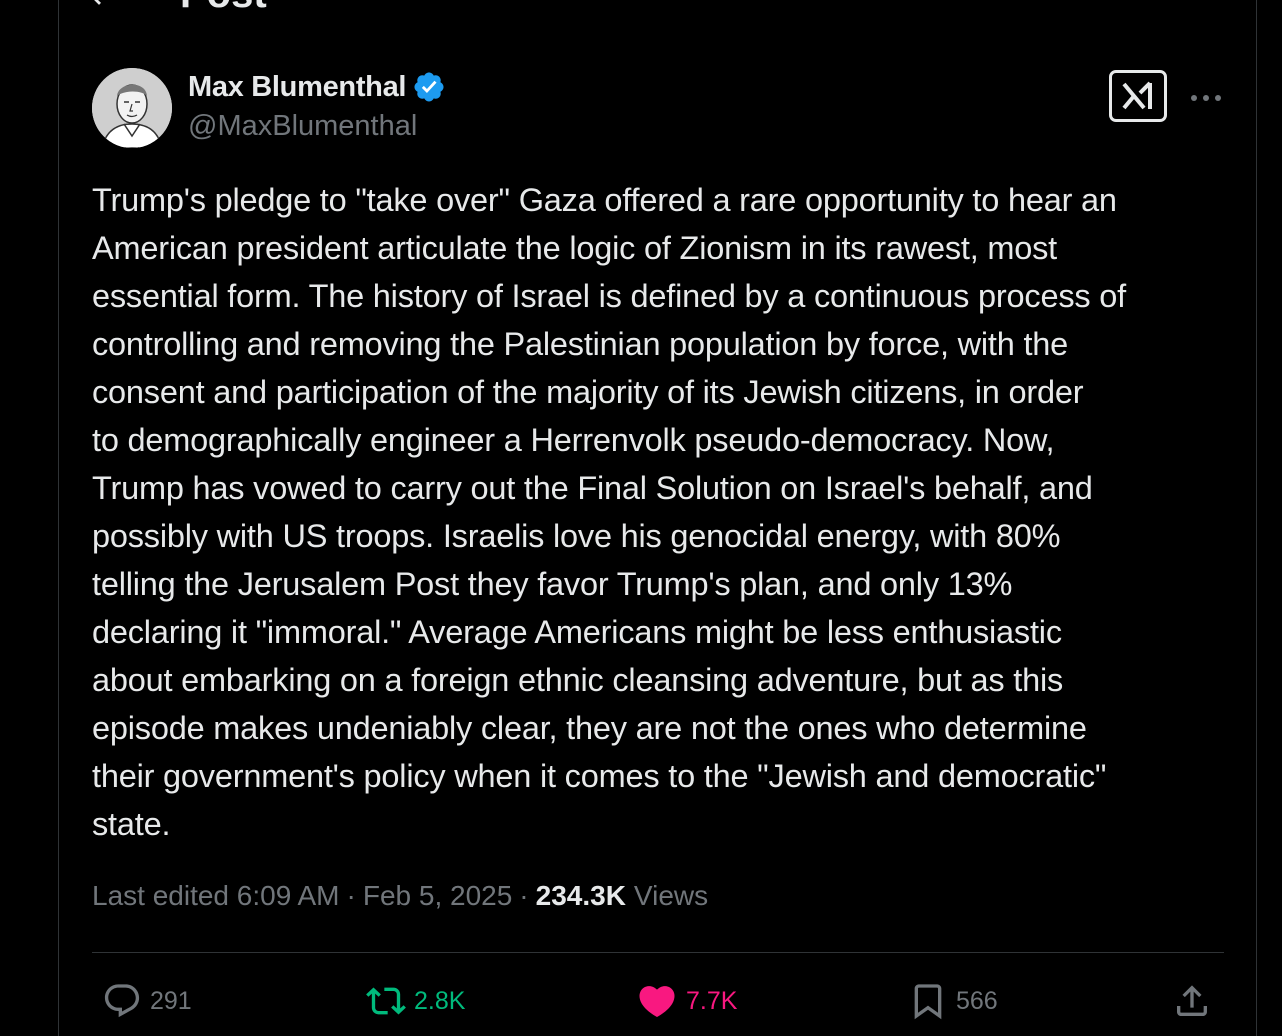 Image resolution: width=1282 pixels, height=1036 pixels. Describe the element at coordinates (977, 1000) in the screenshot. I see `bookmark-count: 566` at that location.